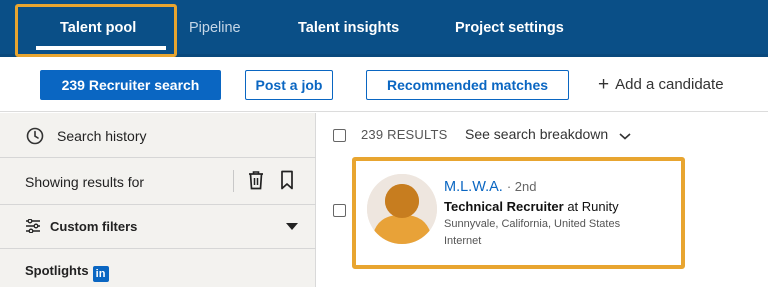 Image resolution: width=768 pixels, height=287 pixels. Describe the element at coordinates (532, 224) in the screenshot. I see `candidate-location: Sunnyvale, California, United States` at that location.